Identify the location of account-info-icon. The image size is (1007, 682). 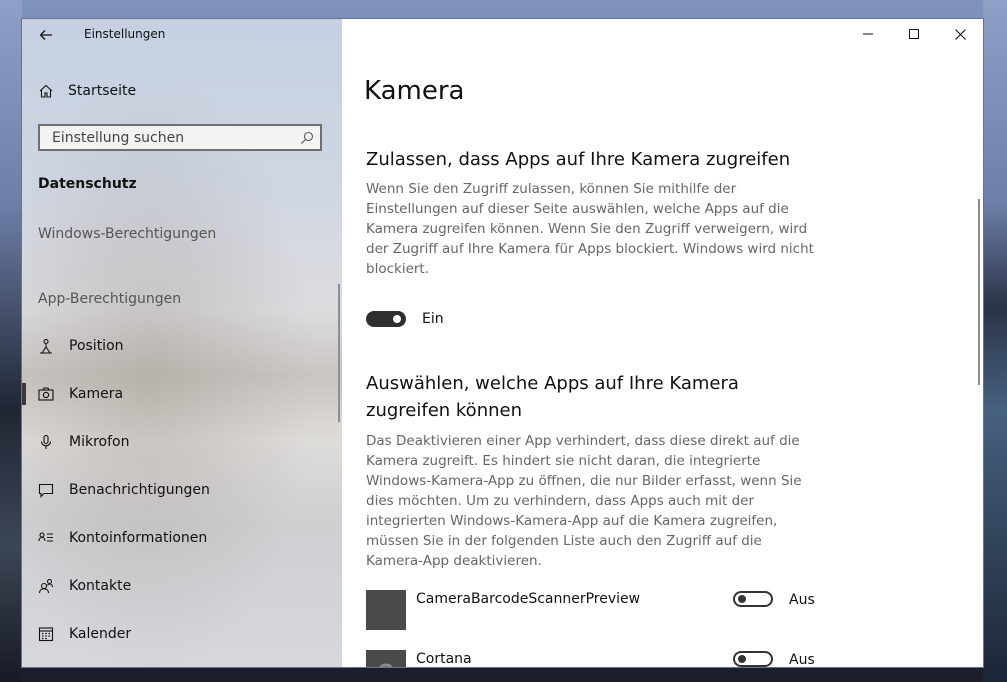
(45, 537).